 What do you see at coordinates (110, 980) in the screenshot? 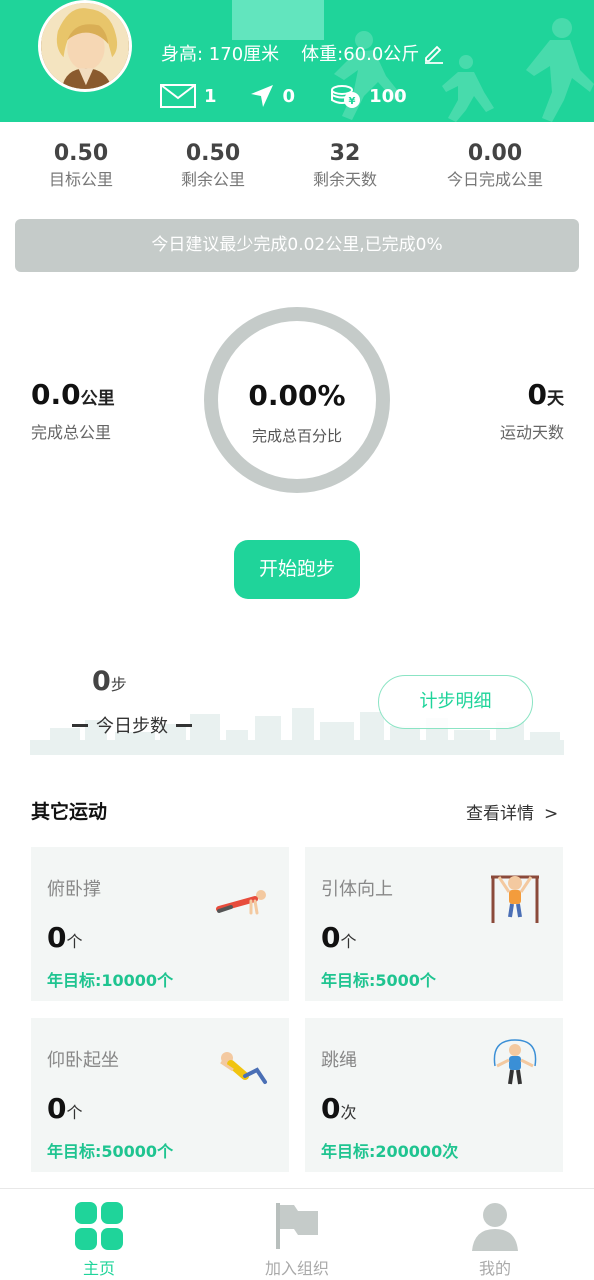
I see `sport-goal: 年目标:10000个` at bounding box center [110, 980].